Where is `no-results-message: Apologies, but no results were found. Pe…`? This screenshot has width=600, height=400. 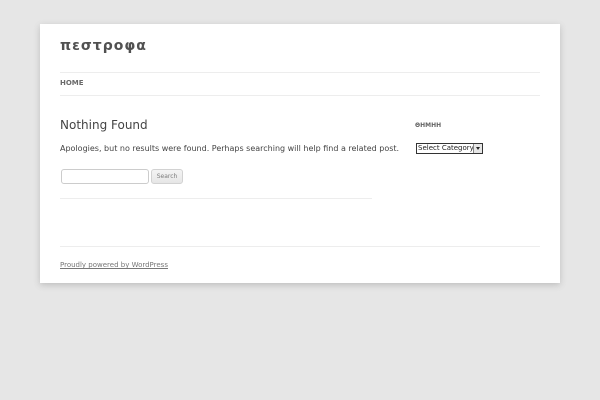 no-results-message: Apologies, but no results were found. Pe… is located at coordinates (230, 148).